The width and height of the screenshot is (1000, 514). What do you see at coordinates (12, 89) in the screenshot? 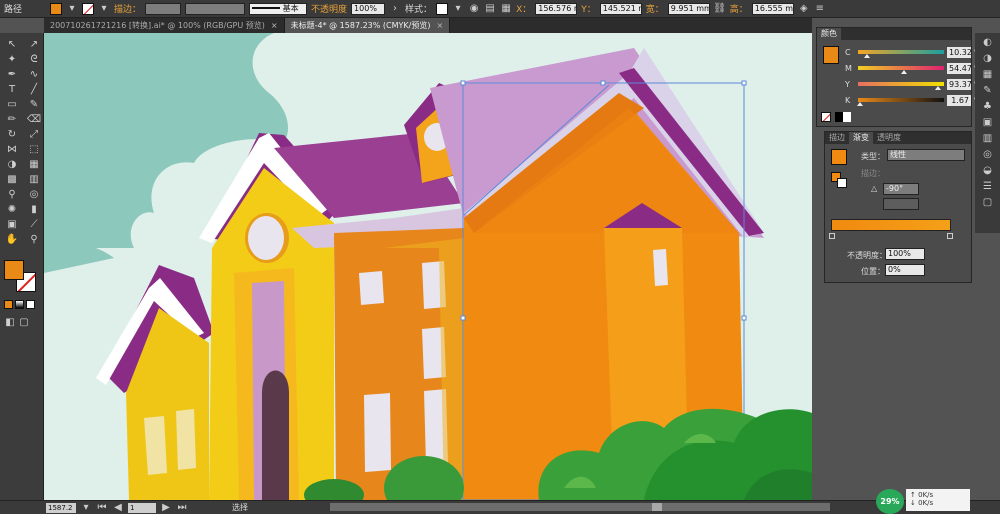
I see `type-tool-icon: T` at bounding box center [12, 89].